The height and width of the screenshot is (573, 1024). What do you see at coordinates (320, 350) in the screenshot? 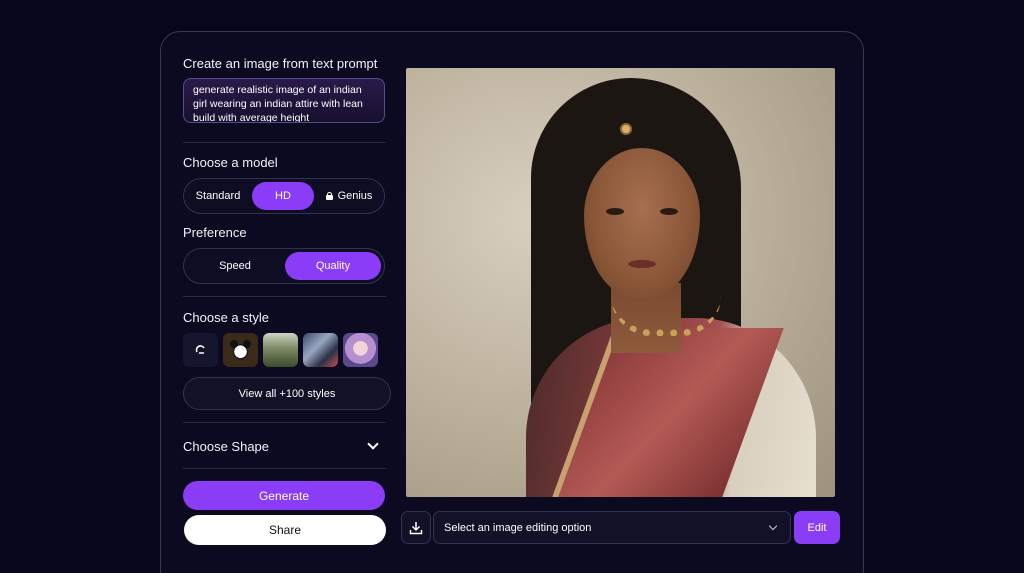
I see `style-thumb-robot` at bounding box center [320, 350].